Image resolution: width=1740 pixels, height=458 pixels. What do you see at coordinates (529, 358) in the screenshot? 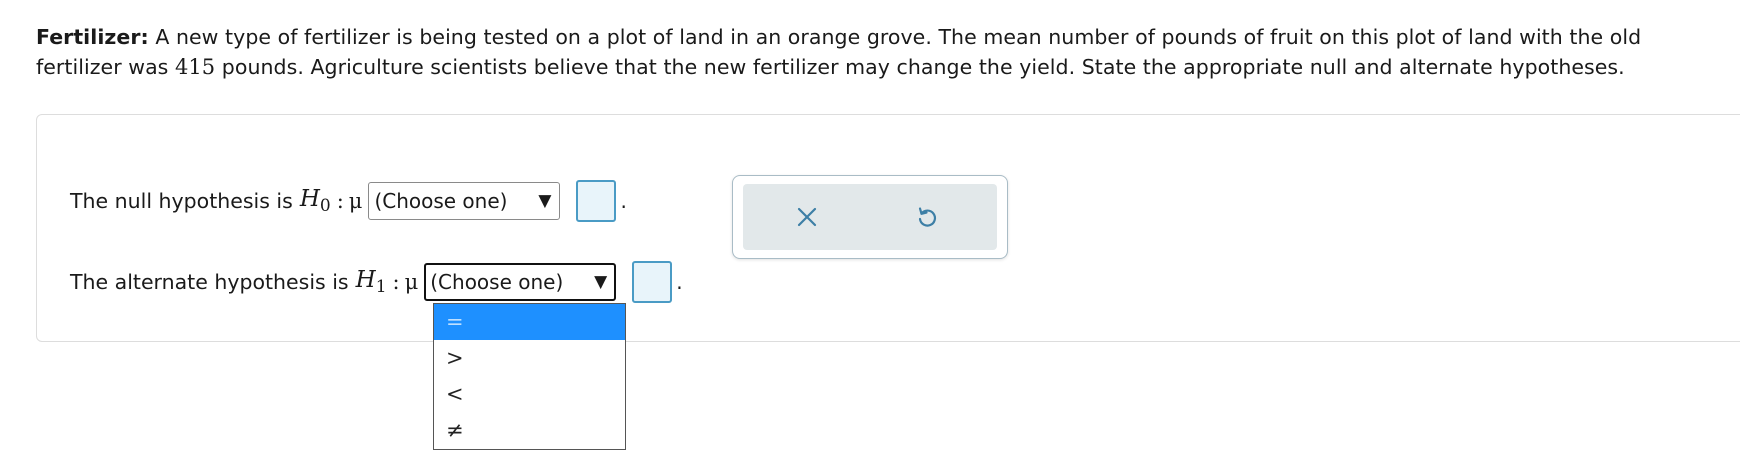
I see `dropdown-option: >` at bounding box center [529, 358].